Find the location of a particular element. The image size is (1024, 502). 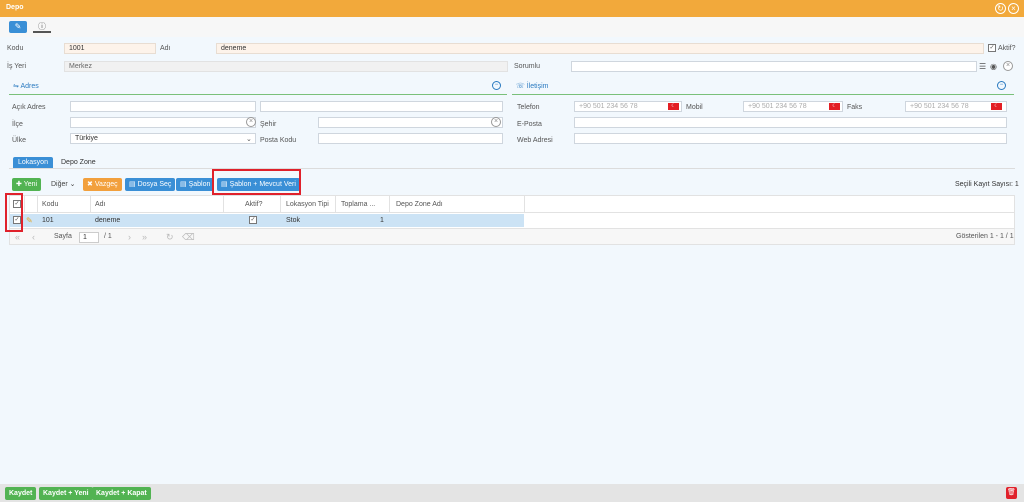

diger-dropdown: Diğer ⌄ is located at coordinates (63, 184).